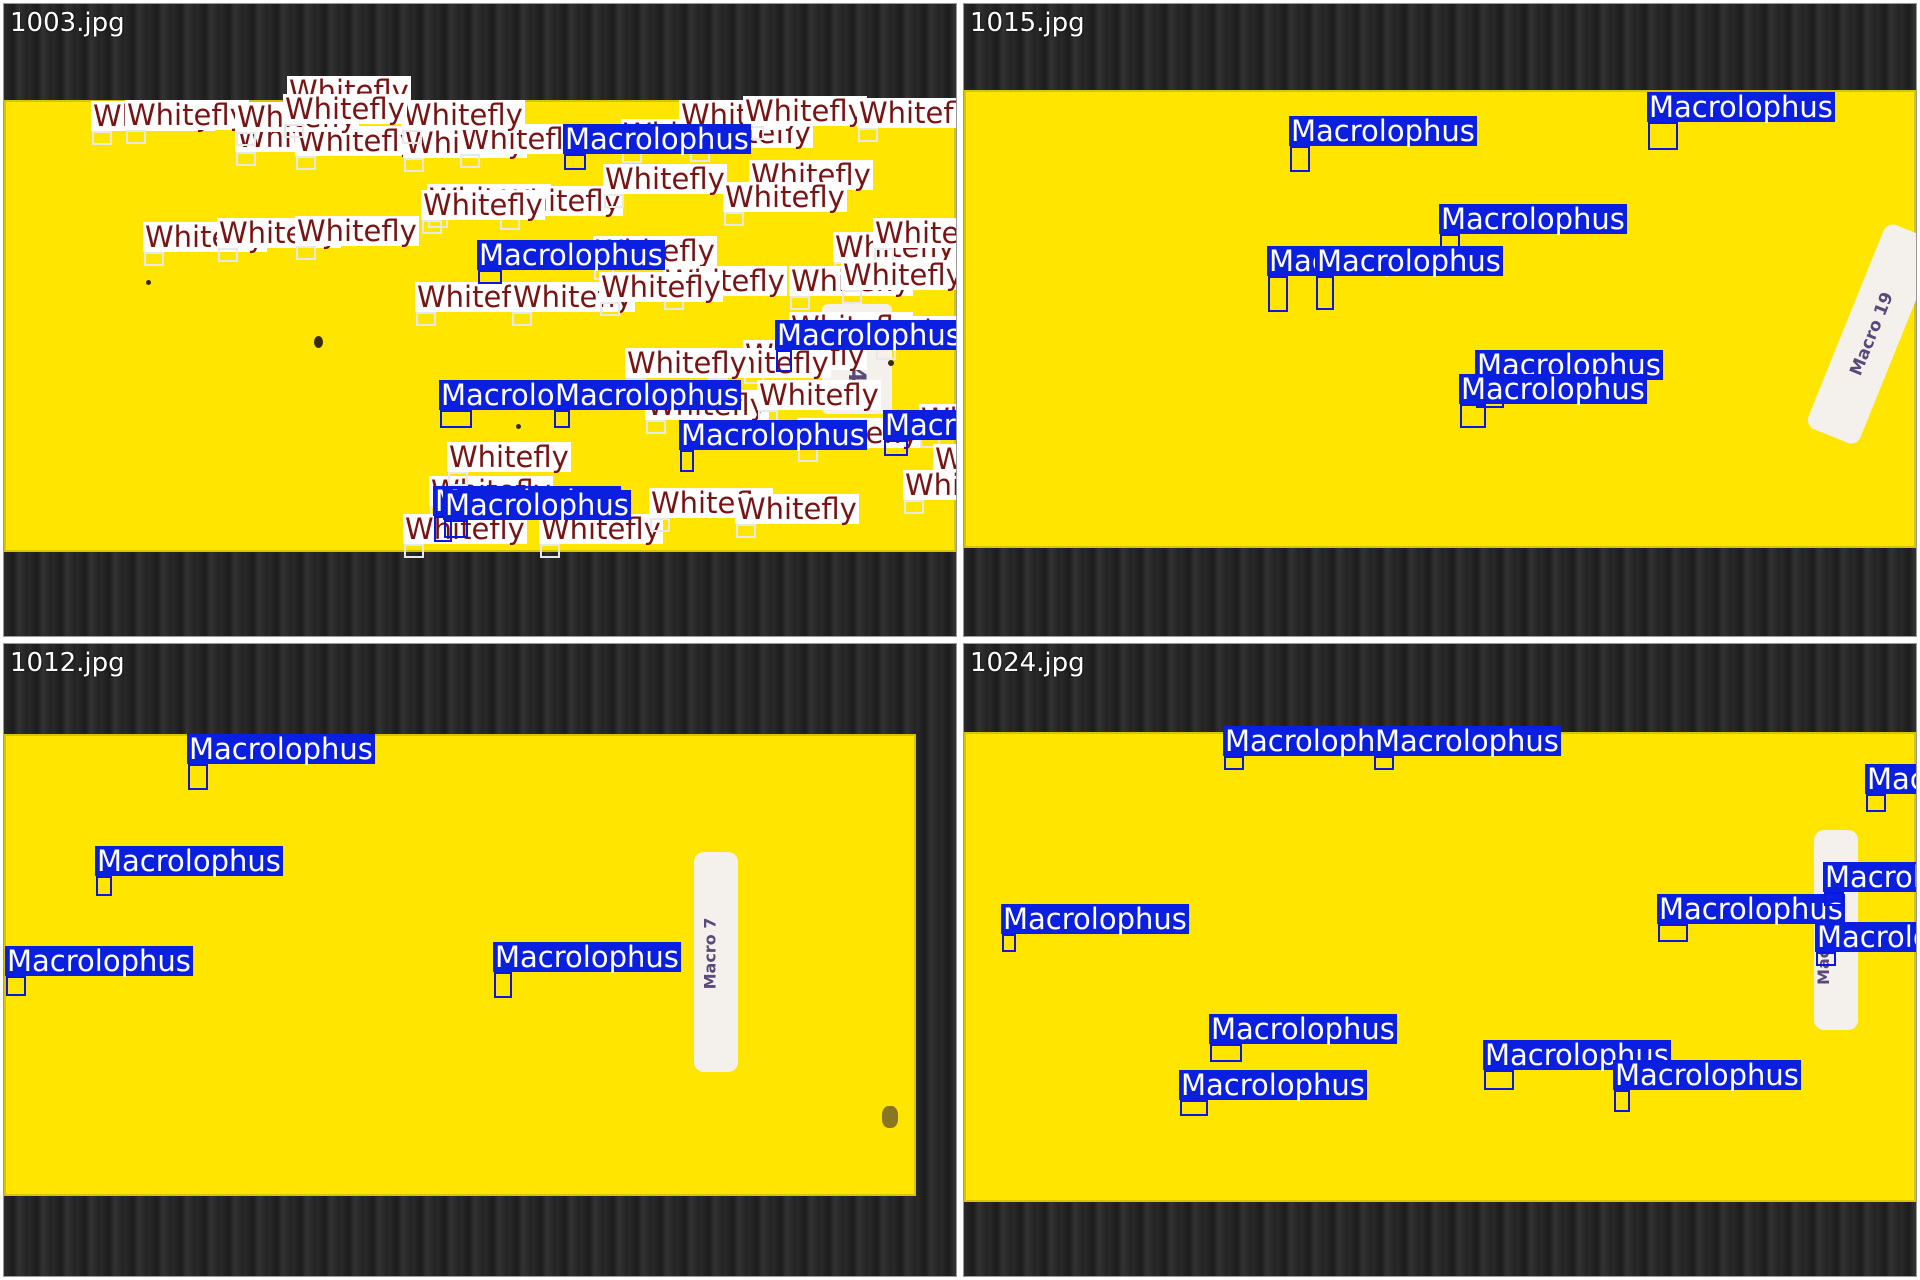 The height and width of the screenshot is (1280, 1920). Describe the element at coordinates (710, 953) in the screenshot. I see `trap-label-text: Macro 7` at that location.